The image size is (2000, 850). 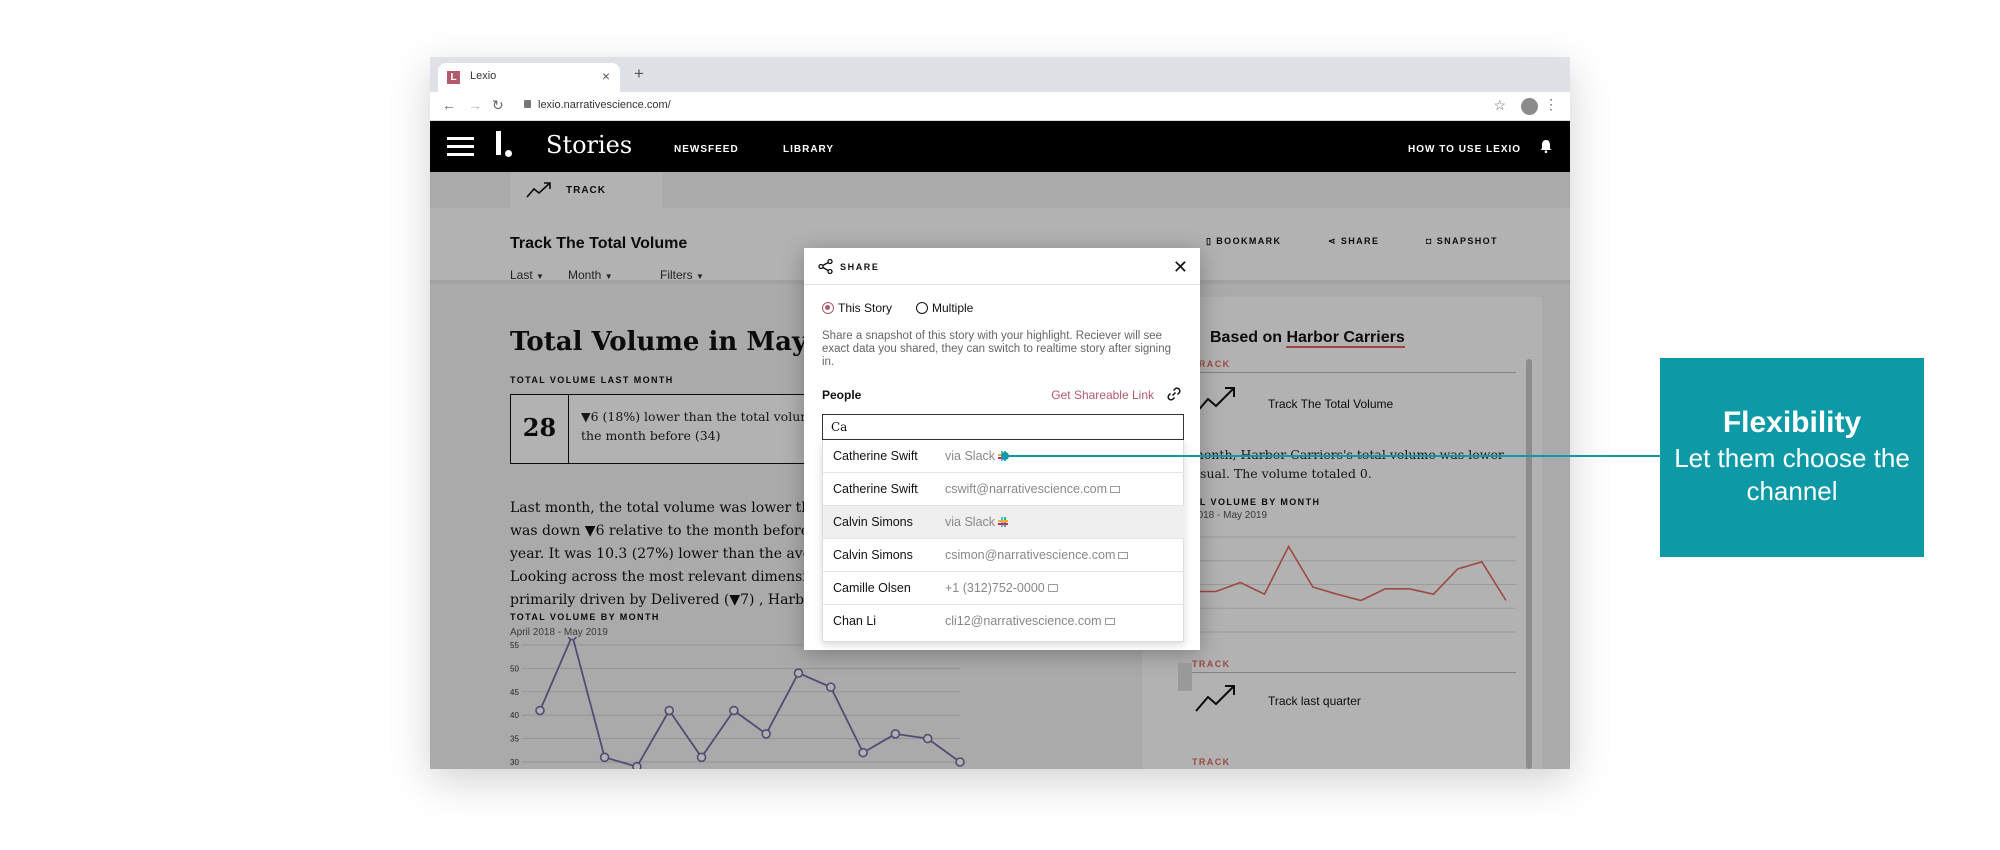 I want to click on nav-how-to-use: HOW TO USE LEXIO, so click(x=1464, y=149).